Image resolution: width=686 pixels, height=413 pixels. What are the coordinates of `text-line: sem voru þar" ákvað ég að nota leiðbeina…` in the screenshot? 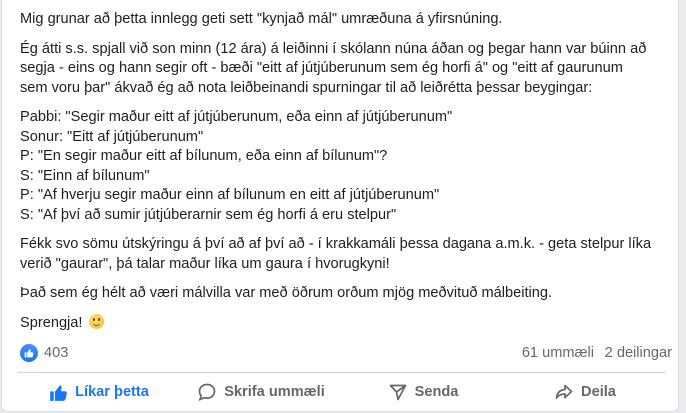 It's located at (306, 87).